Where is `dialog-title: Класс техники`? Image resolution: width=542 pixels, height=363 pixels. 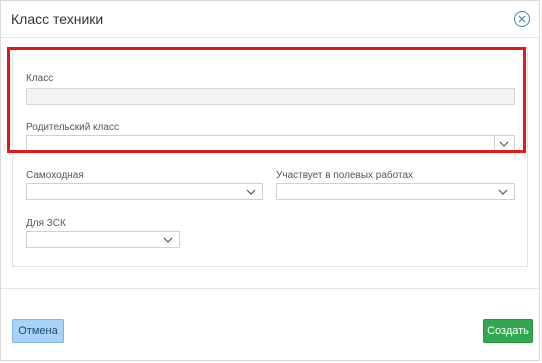
dialog-title: Класс техники is located at coordinates (57, 19).